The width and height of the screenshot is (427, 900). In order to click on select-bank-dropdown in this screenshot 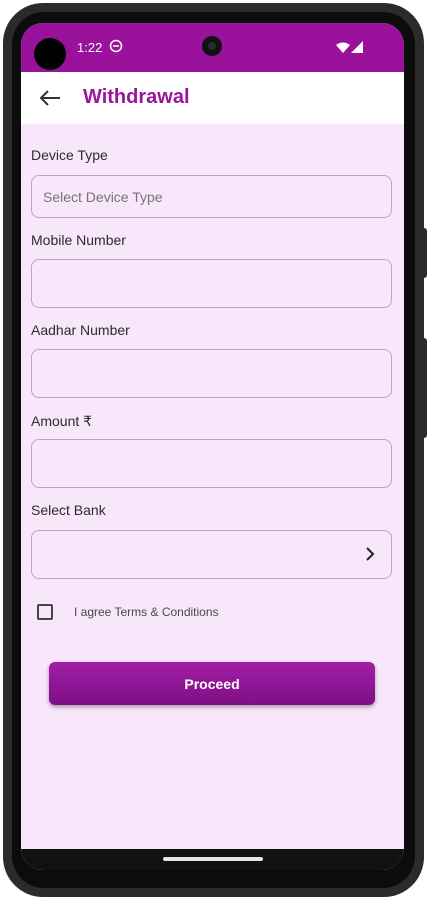, I will do `click(211, 554)`.